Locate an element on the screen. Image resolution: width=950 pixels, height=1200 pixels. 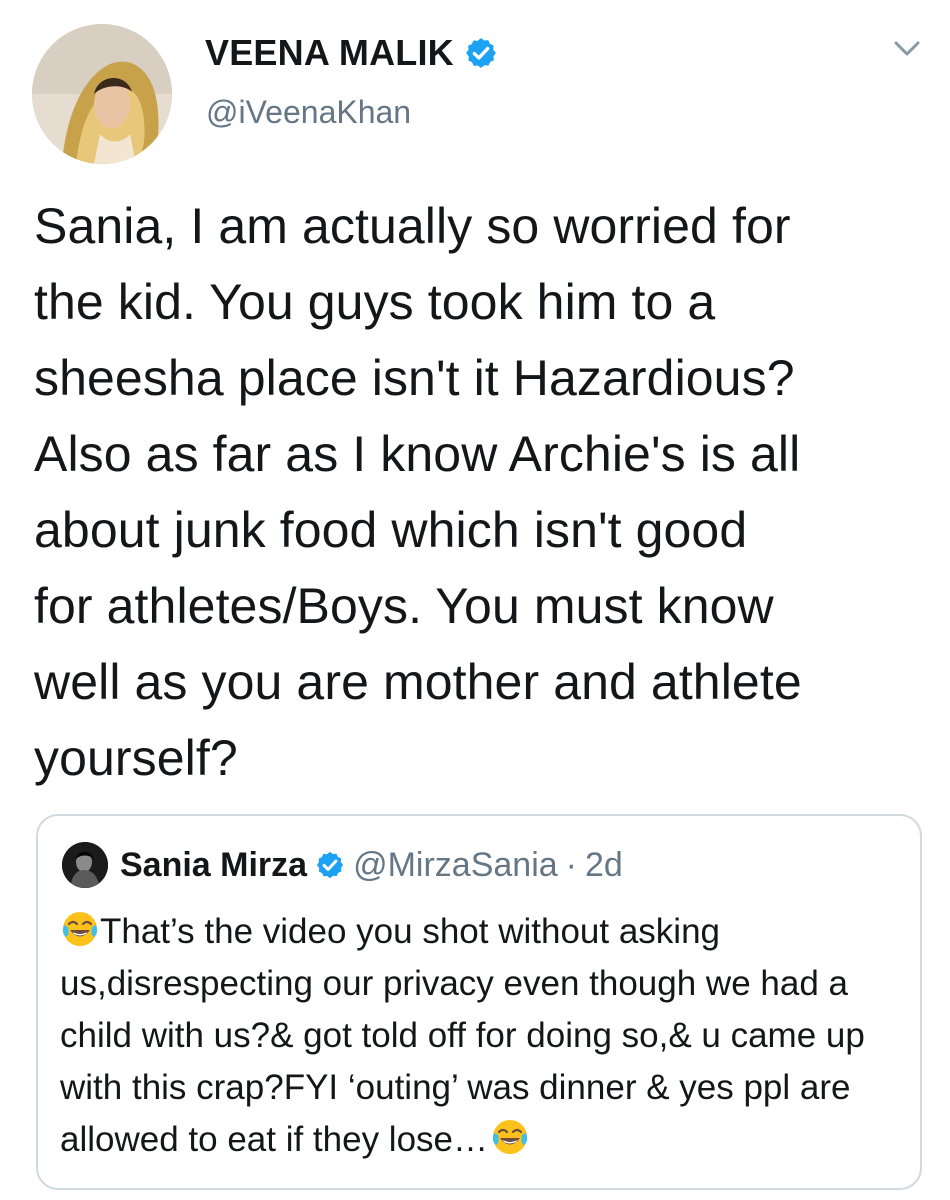
quoted-tweet-header: Sania Mirza @MirzaSania · 2d is located at coordinates (342, 865).